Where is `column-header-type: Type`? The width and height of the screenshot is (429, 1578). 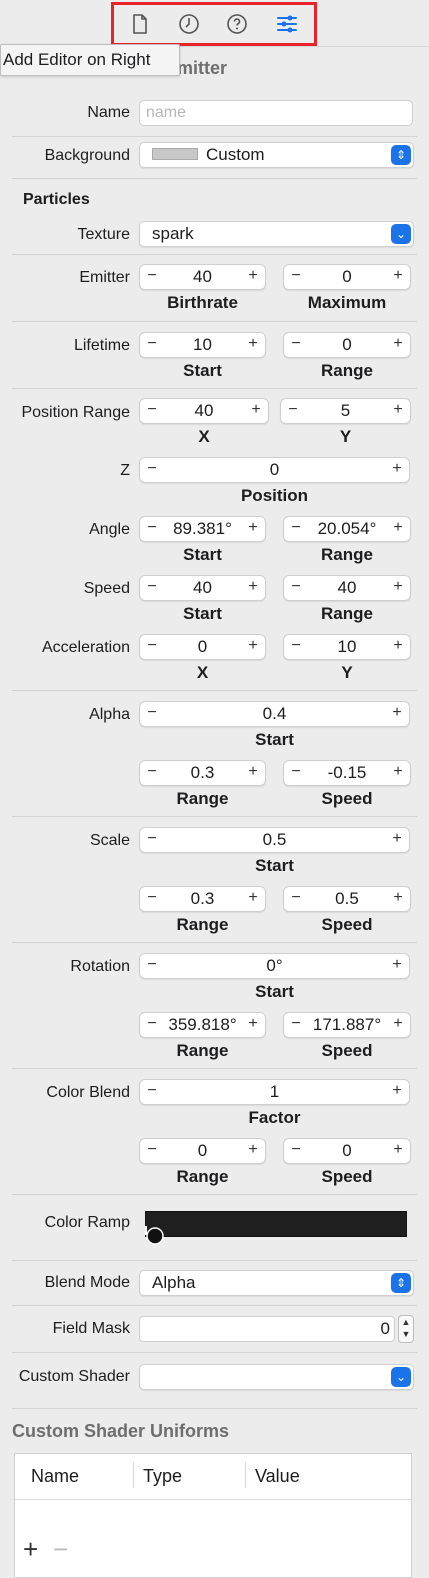 column-header-type: Type is located at coordinates (162, 1476).